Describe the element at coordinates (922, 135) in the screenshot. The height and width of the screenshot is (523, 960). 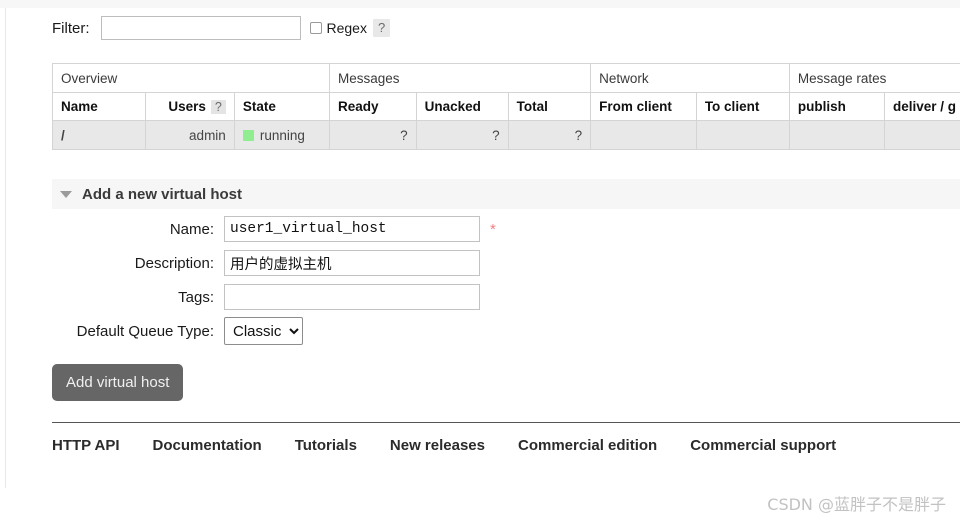
I see `cell-deliver-get` at that location.